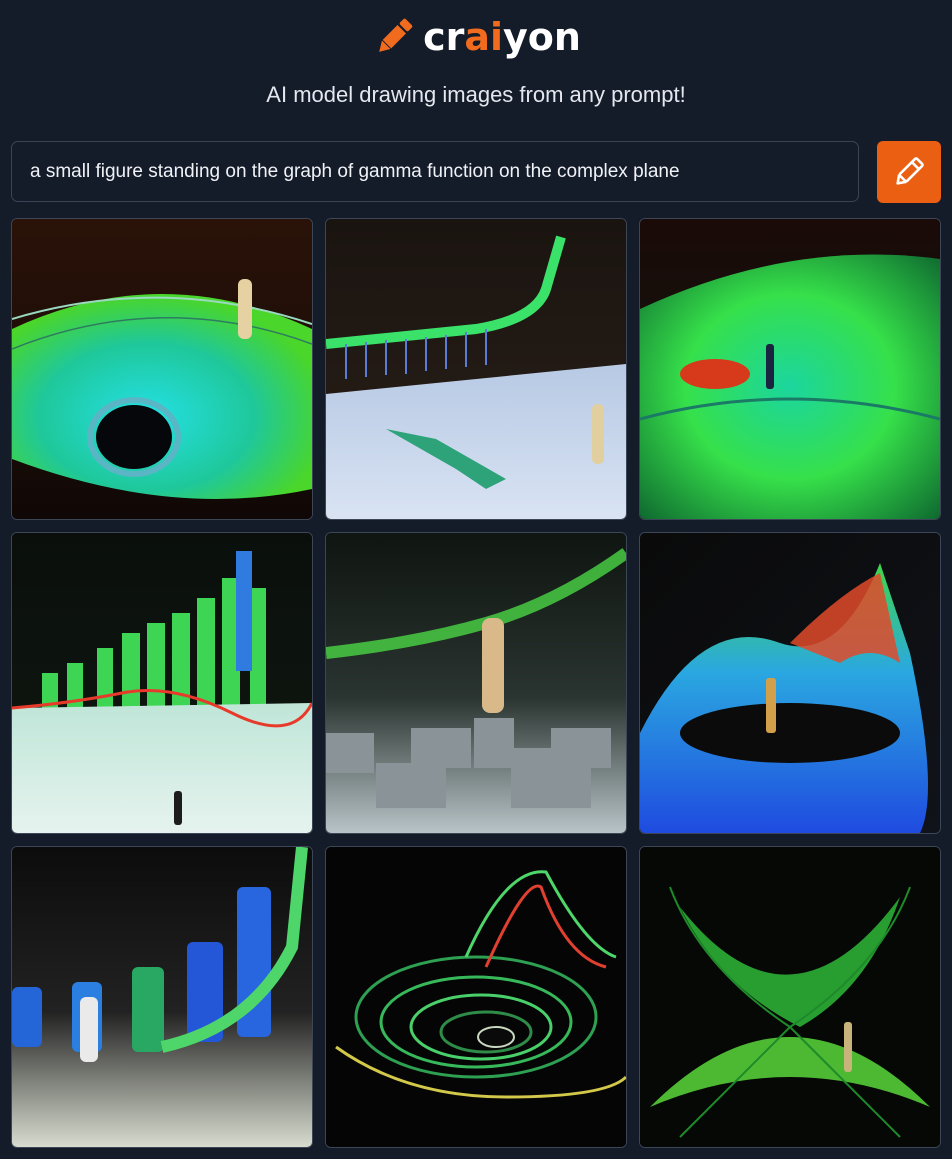 Image resolution: width=952 pixels, height=1159 pixels. I want to click on tagline: AI model drawing images from any prompt!, so click(476, 94).